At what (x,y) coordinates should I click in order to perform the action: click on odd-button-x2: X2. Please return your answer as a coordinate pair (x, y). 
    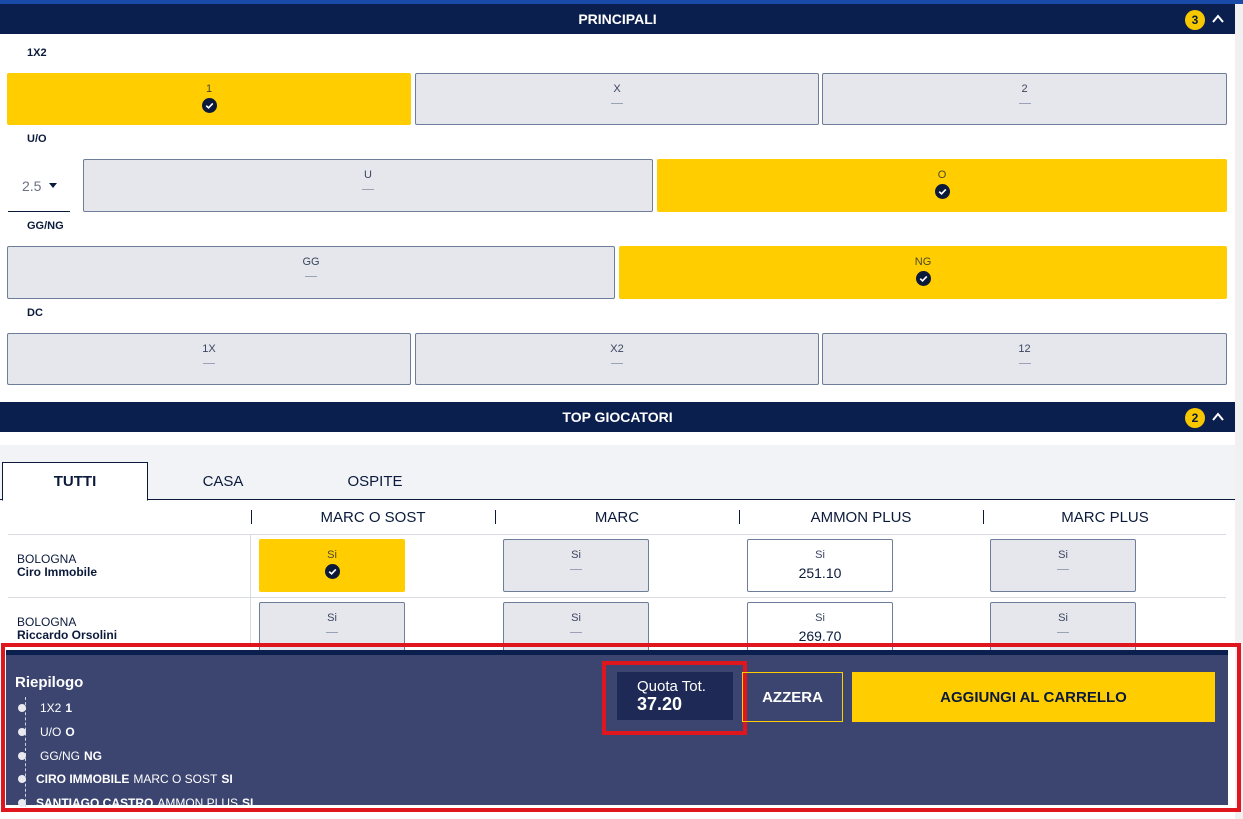
    Looking at the image, I should click on (617, 359).